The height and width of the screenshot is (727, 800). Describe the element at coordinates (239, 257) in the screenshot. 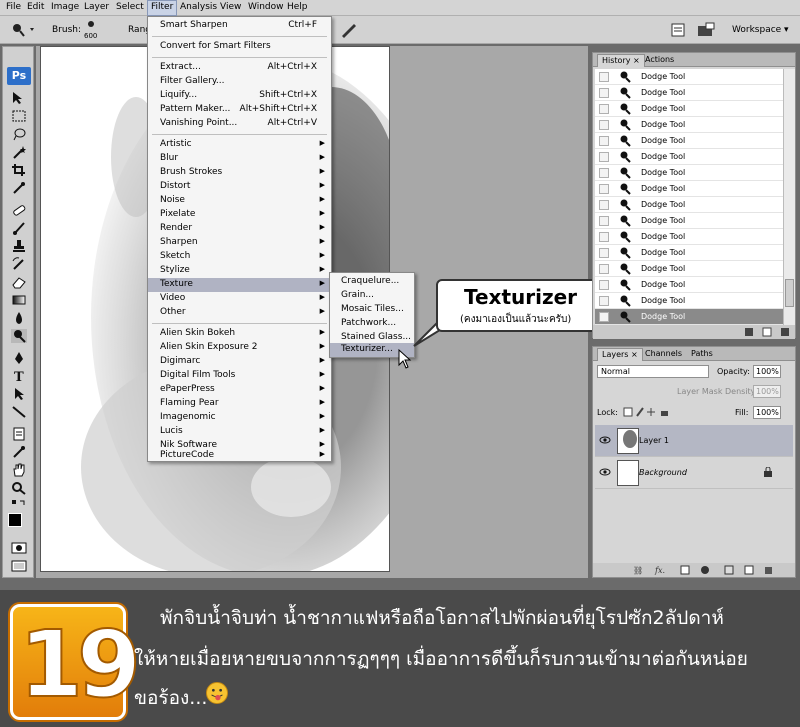

I see `menu-item-sketch: Sketch ▶` at that location.